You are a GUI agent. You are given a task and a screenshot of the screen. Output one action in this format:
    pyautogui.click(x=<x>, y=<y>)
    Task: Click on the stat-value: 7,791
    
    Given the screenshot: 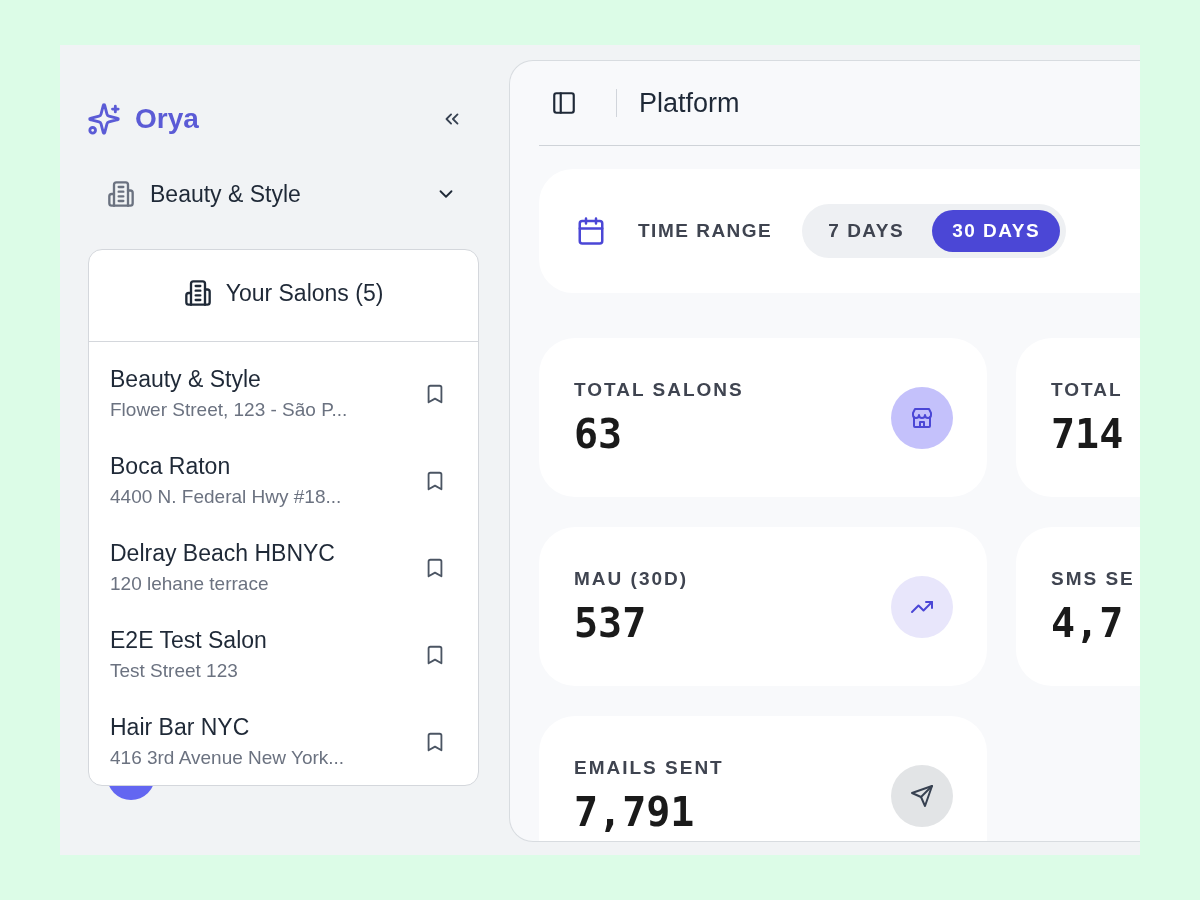 What is the action you would take?
    pyautogui.click(x=635, y=811)
    